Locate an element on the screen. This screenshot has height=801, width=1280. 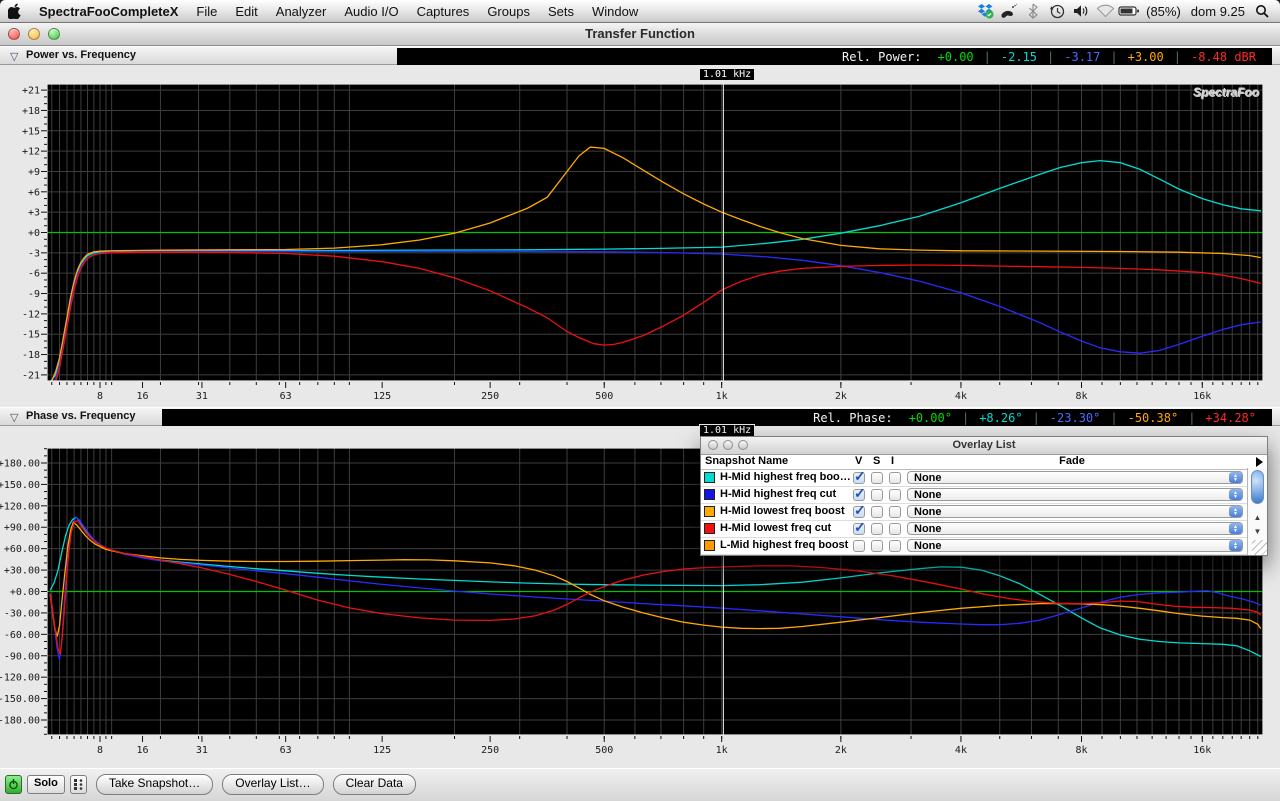
phone-icon is located at coordinates (1009, 10).